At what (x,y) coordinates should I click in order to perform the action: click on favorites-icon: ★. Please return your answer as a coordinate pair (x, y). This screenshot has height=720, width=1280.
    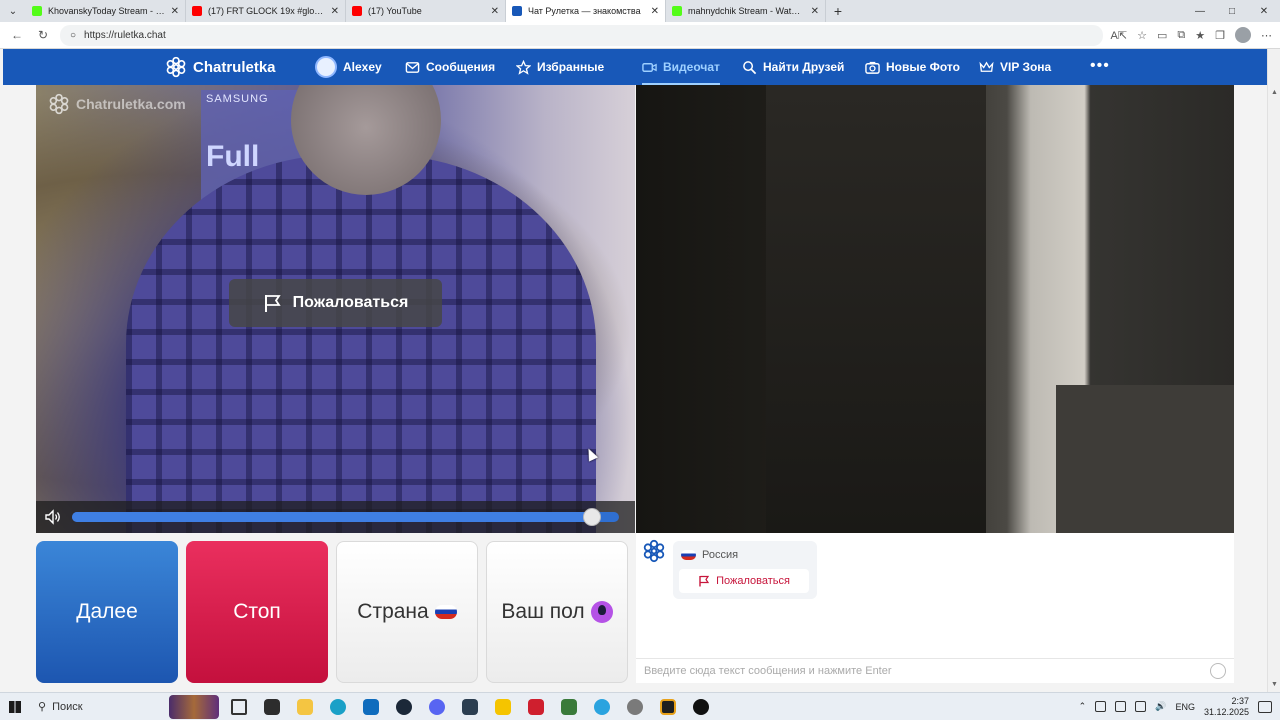
    Looking at the image, I should click on (1200, 35).